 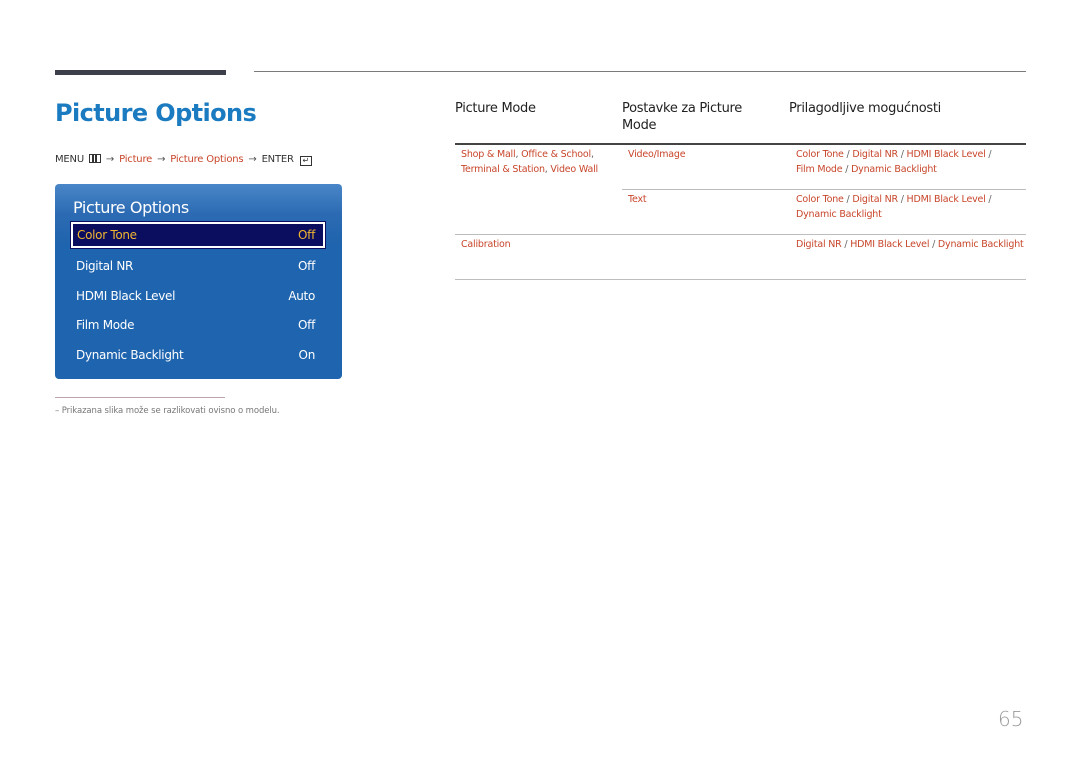 What do you see at coordinates (94, 158) in the screenshot?
I see `menu-grid-icon` at bounding box center [94, 158].